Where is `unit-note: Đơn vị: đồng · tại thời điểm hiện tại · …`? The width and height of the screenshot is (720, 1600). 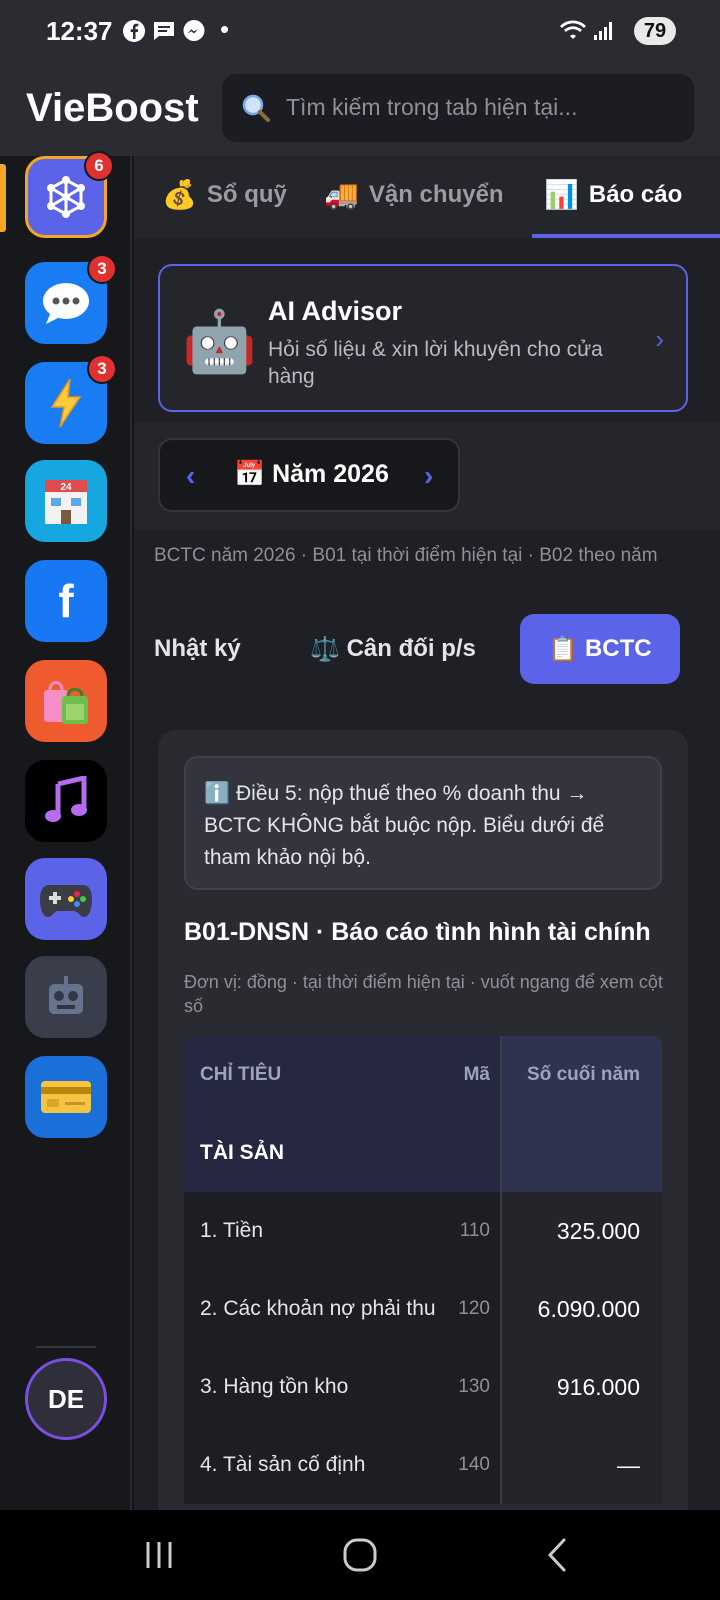 unit-note: Đơn vị: đồng · tại thời điểm hiện tại · … is located at coordinates (423, 994).